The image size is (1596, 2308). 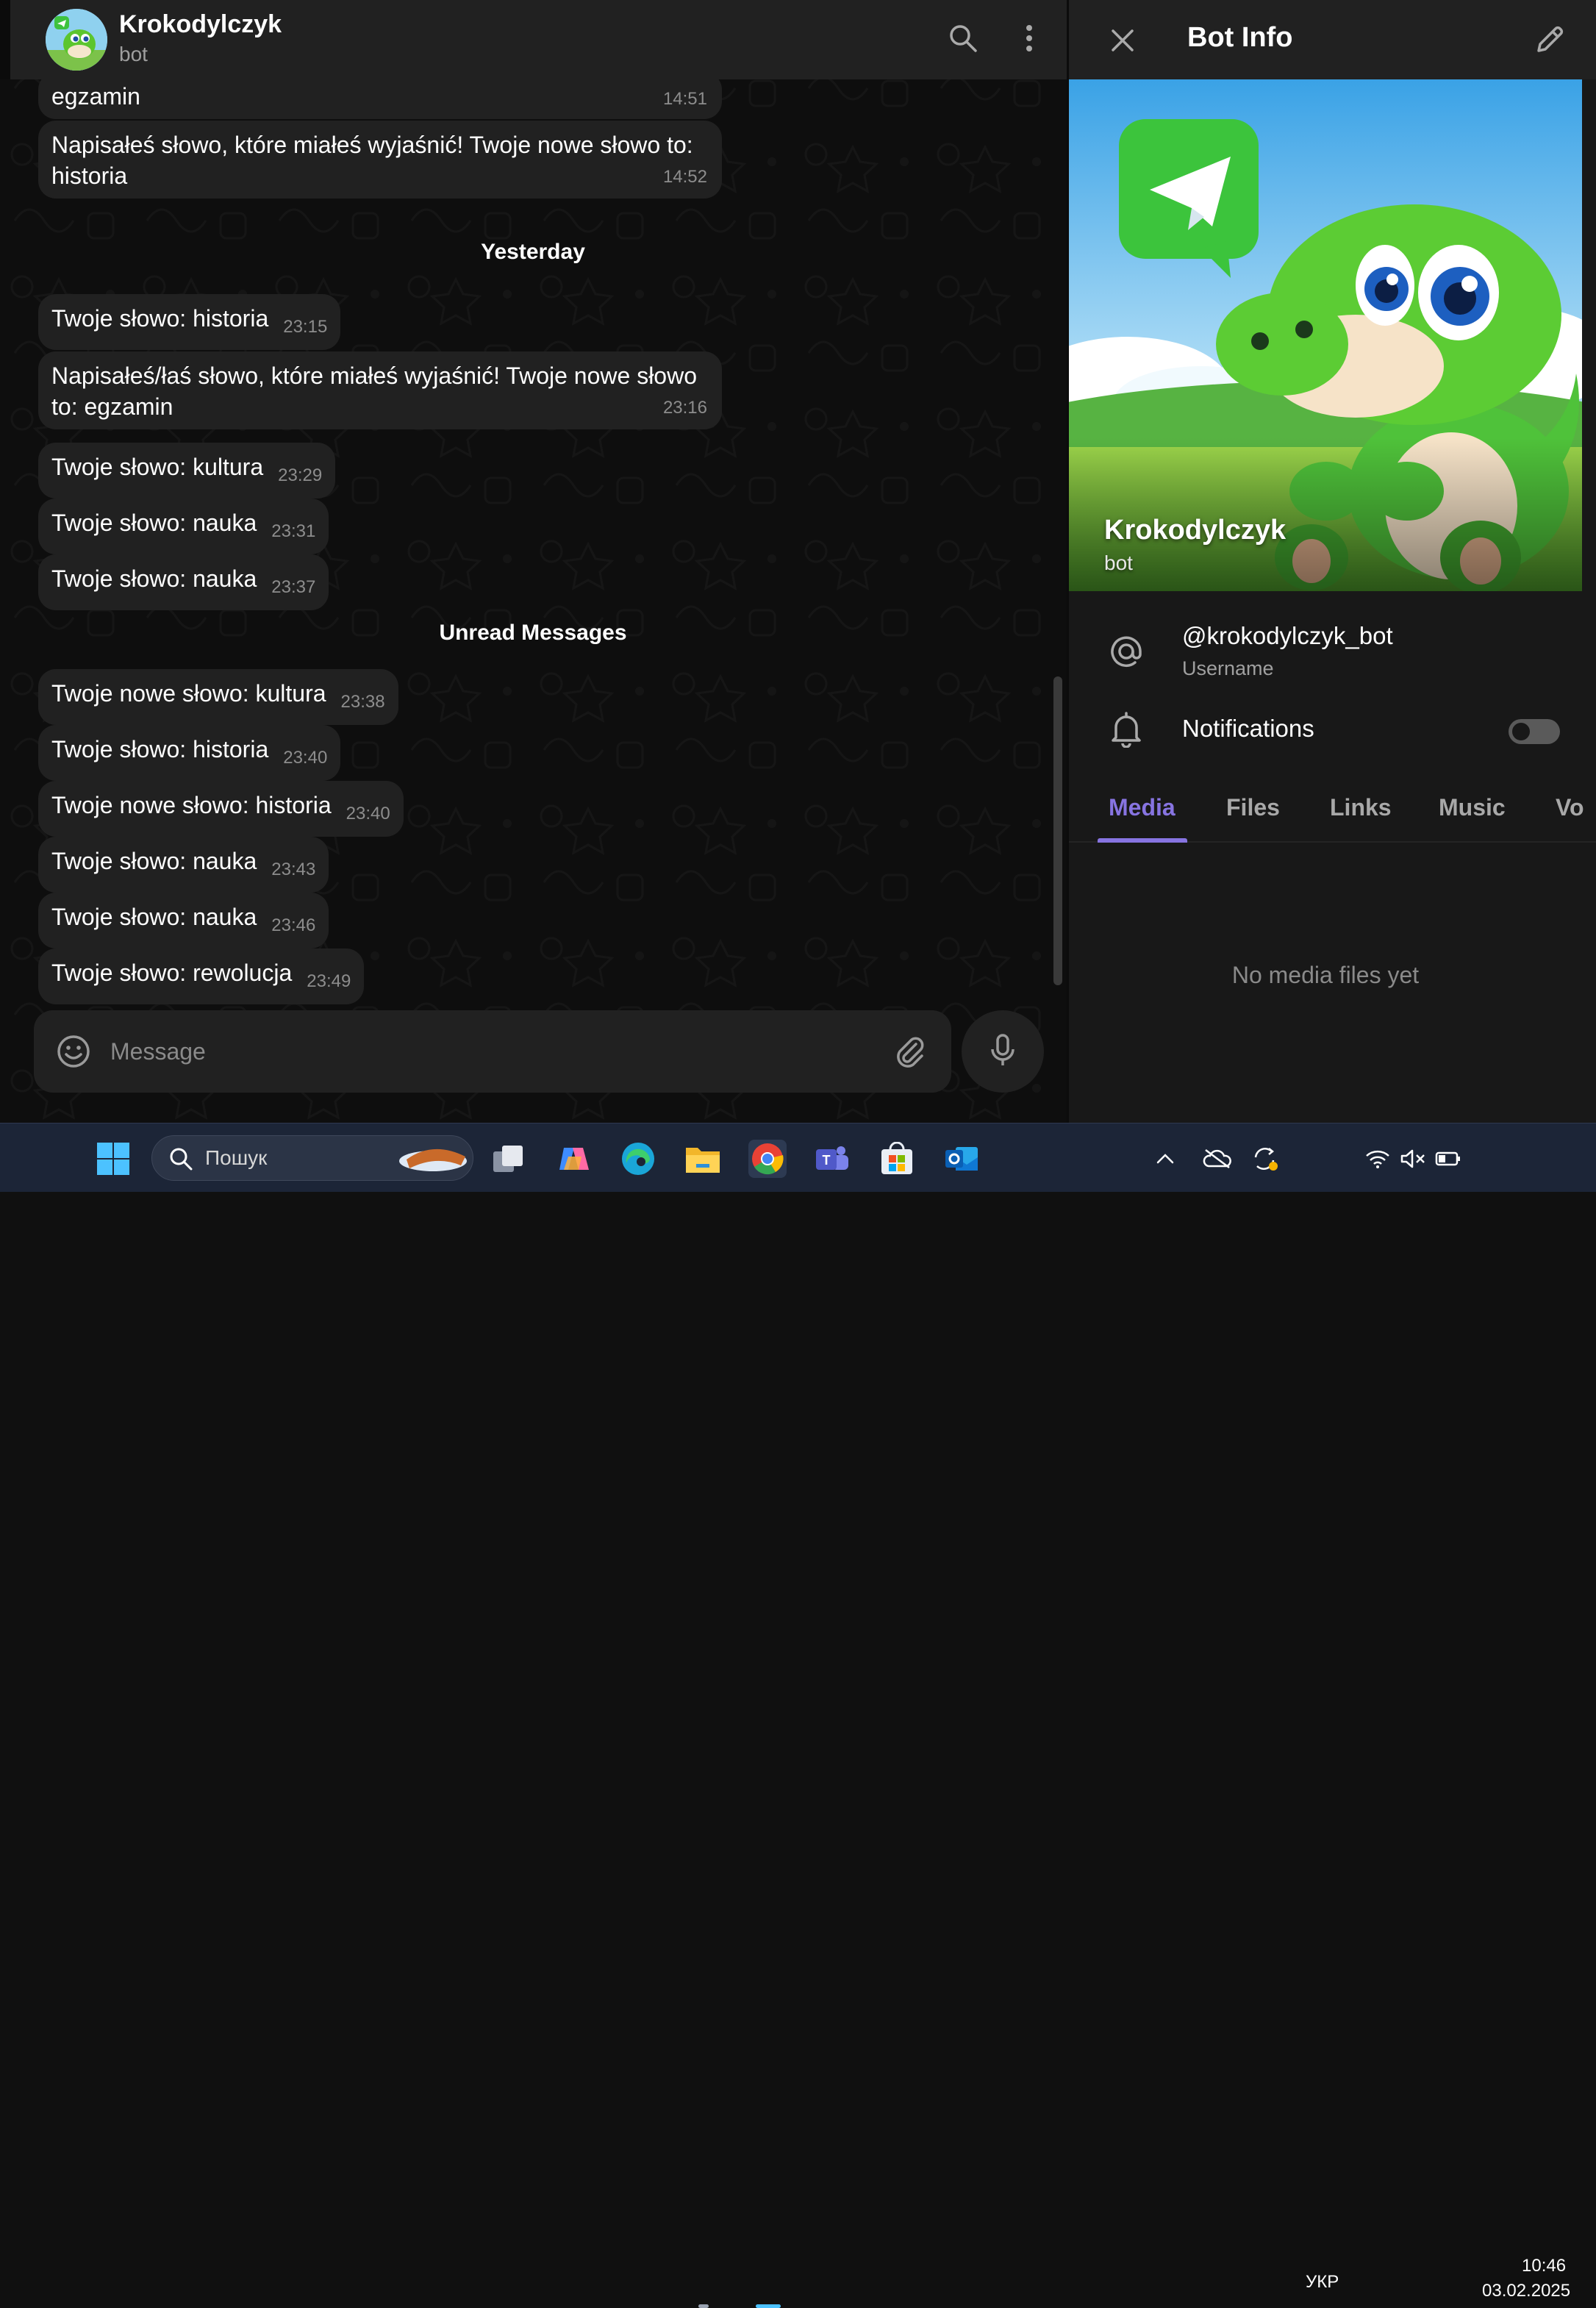 I want to click on message-text: Twoje słowo: rewolucja, so click(x=172, y=973).